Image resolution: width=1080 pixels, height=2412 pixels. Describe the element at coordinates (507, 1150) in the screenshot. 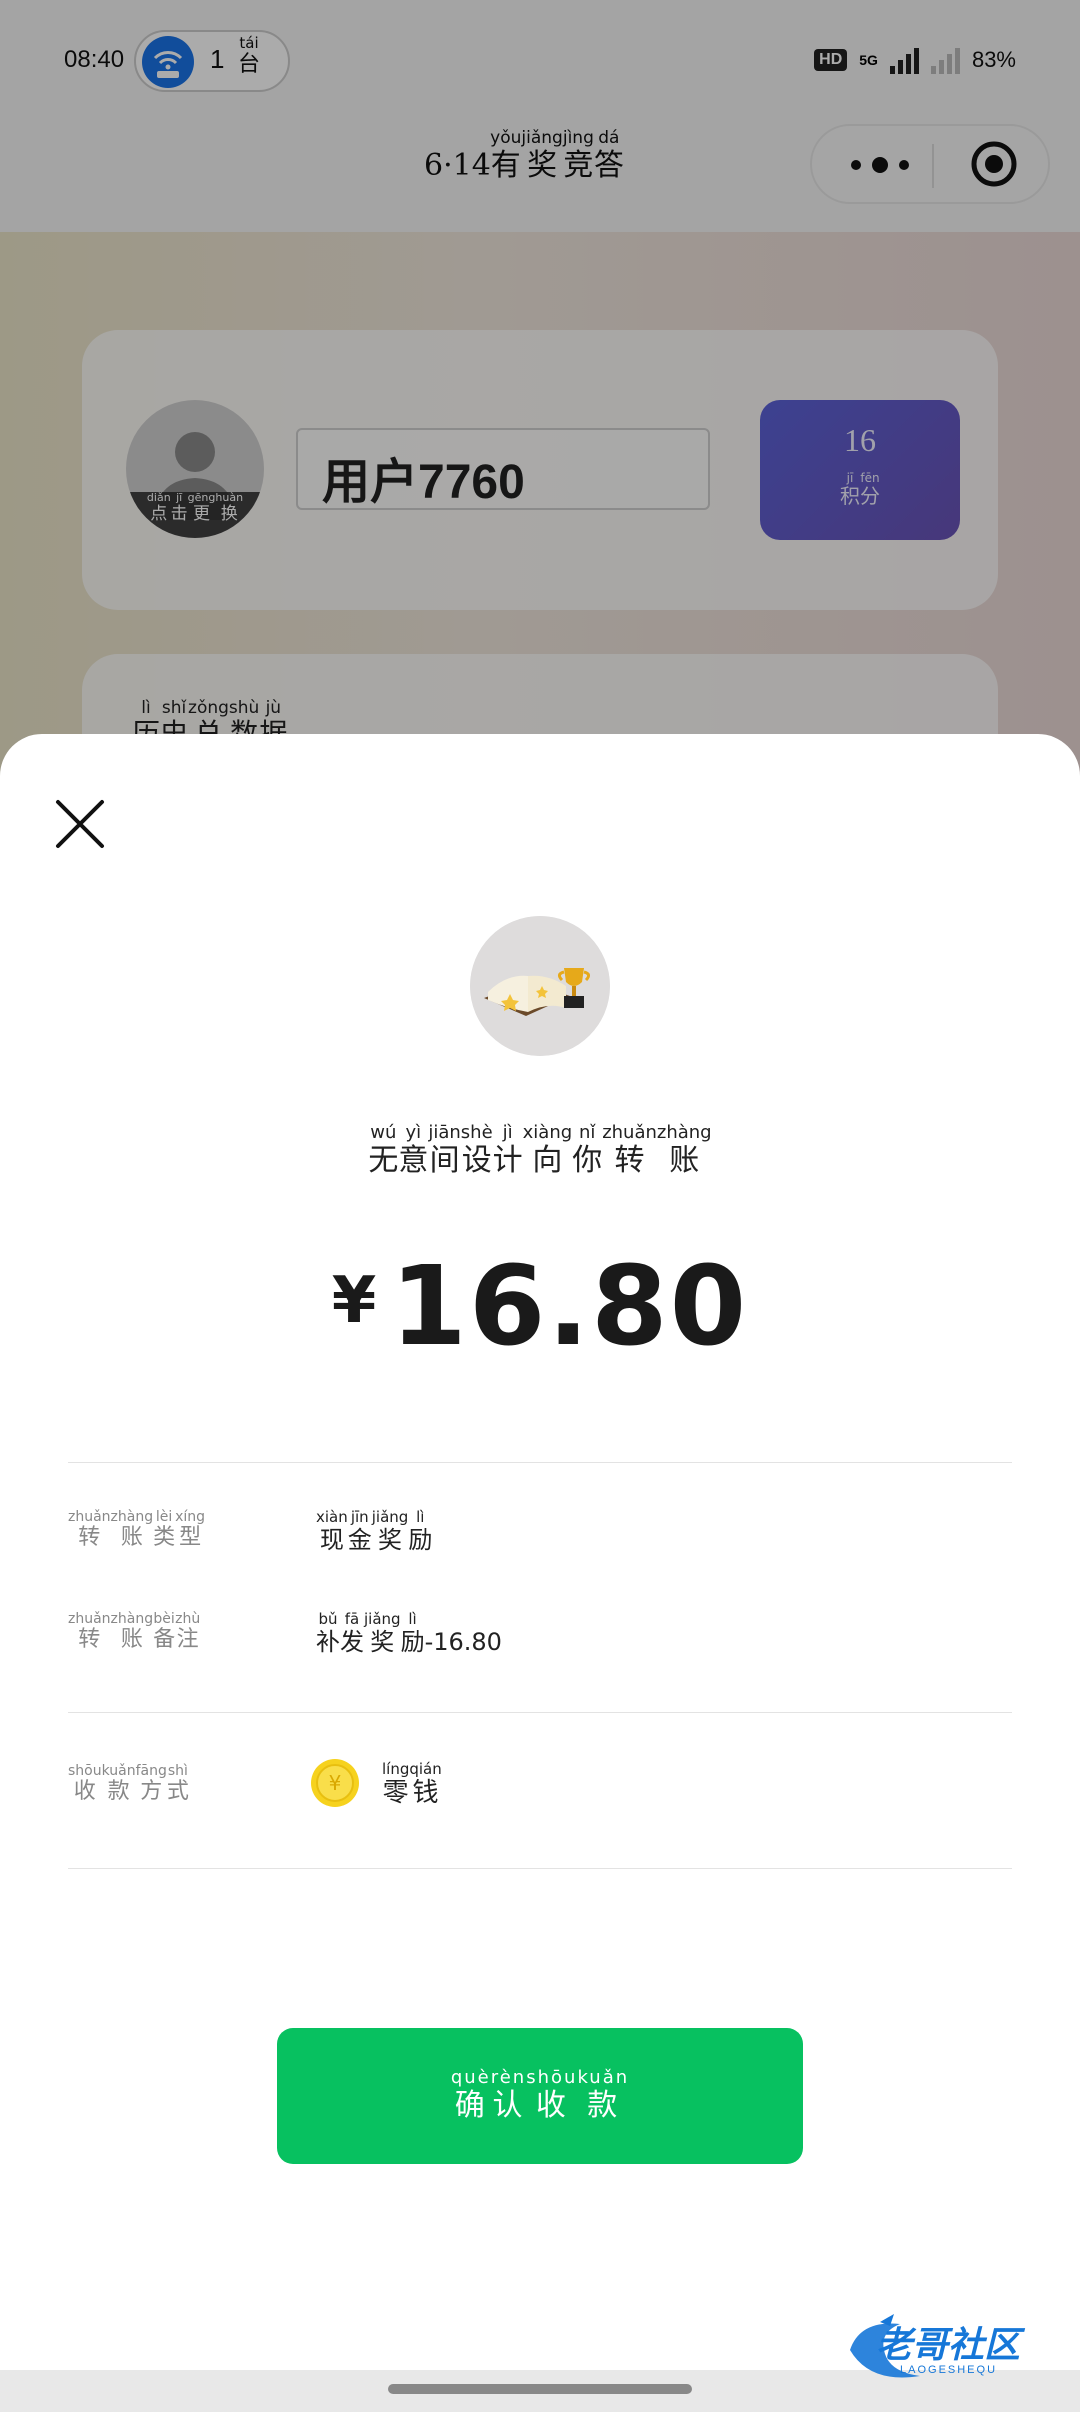

I see `sender-char-4: 计jì` at that location.